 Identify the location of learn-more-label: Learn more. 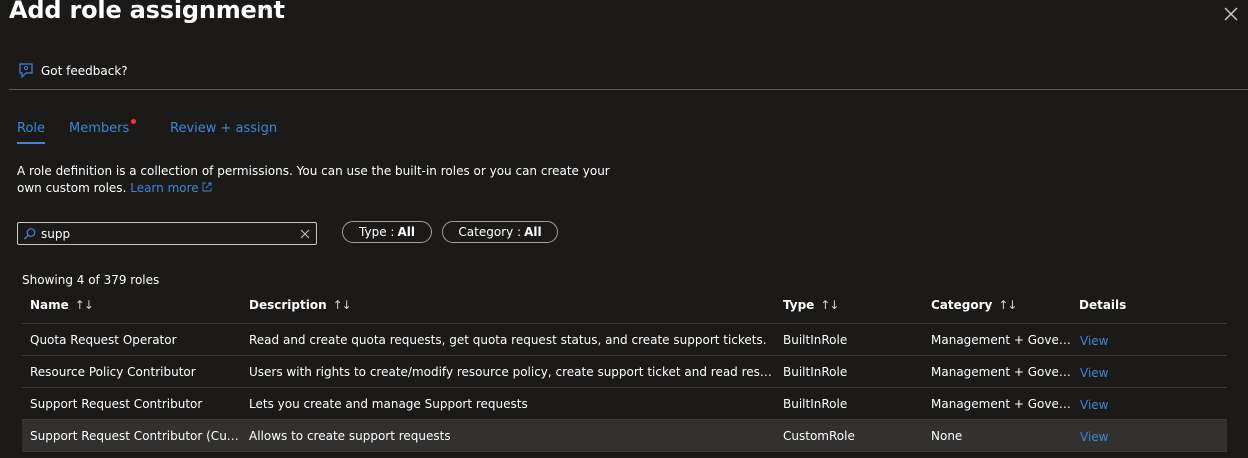
(164, 188).